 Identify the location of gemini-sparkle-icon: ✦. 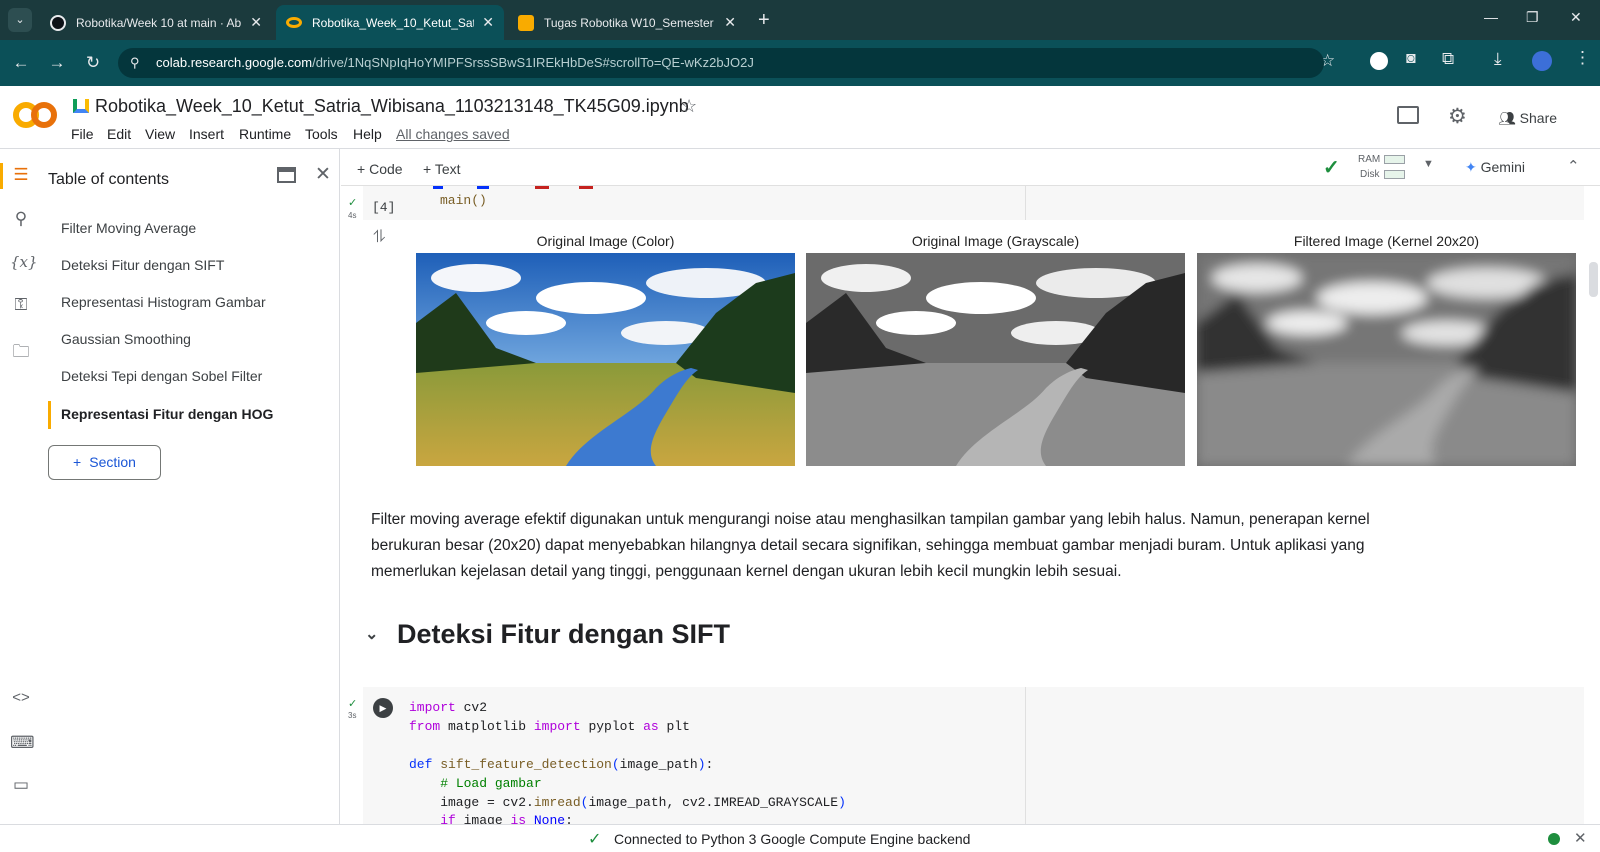
(1471, 167).